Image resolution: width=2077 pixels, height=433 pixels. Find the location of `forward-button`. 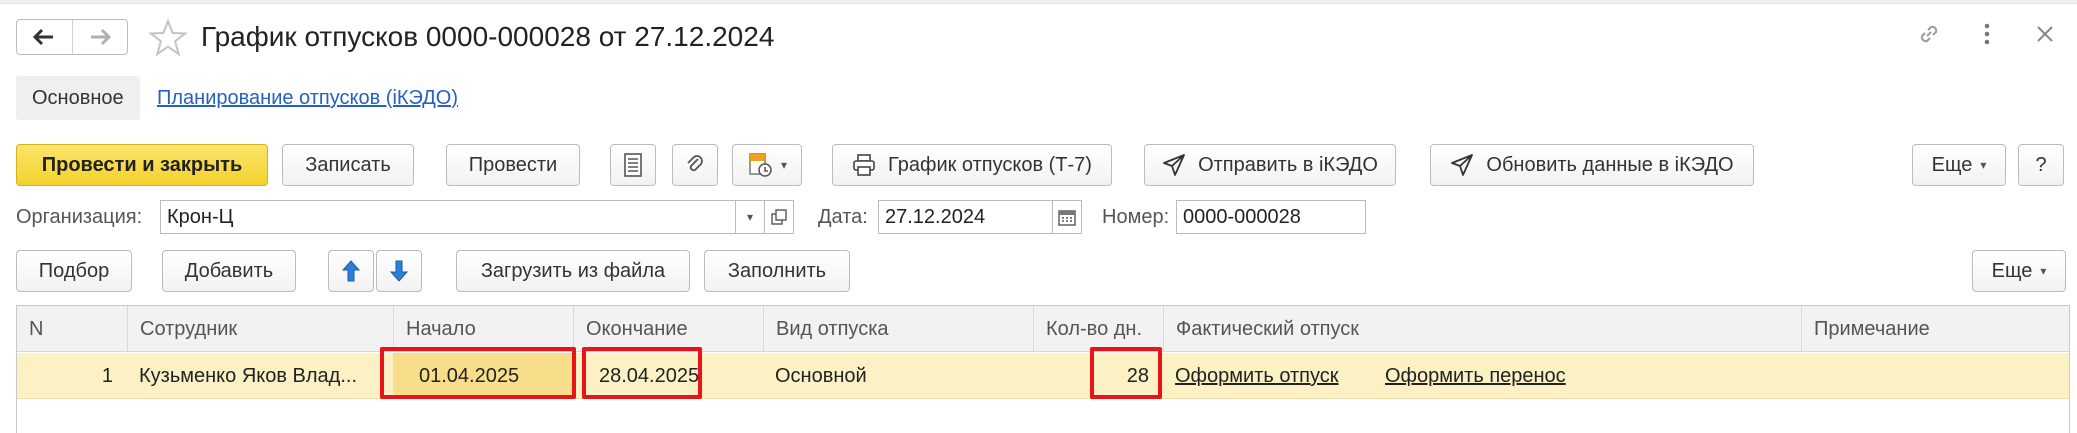

forward-button is located at coordinates (99, 37).